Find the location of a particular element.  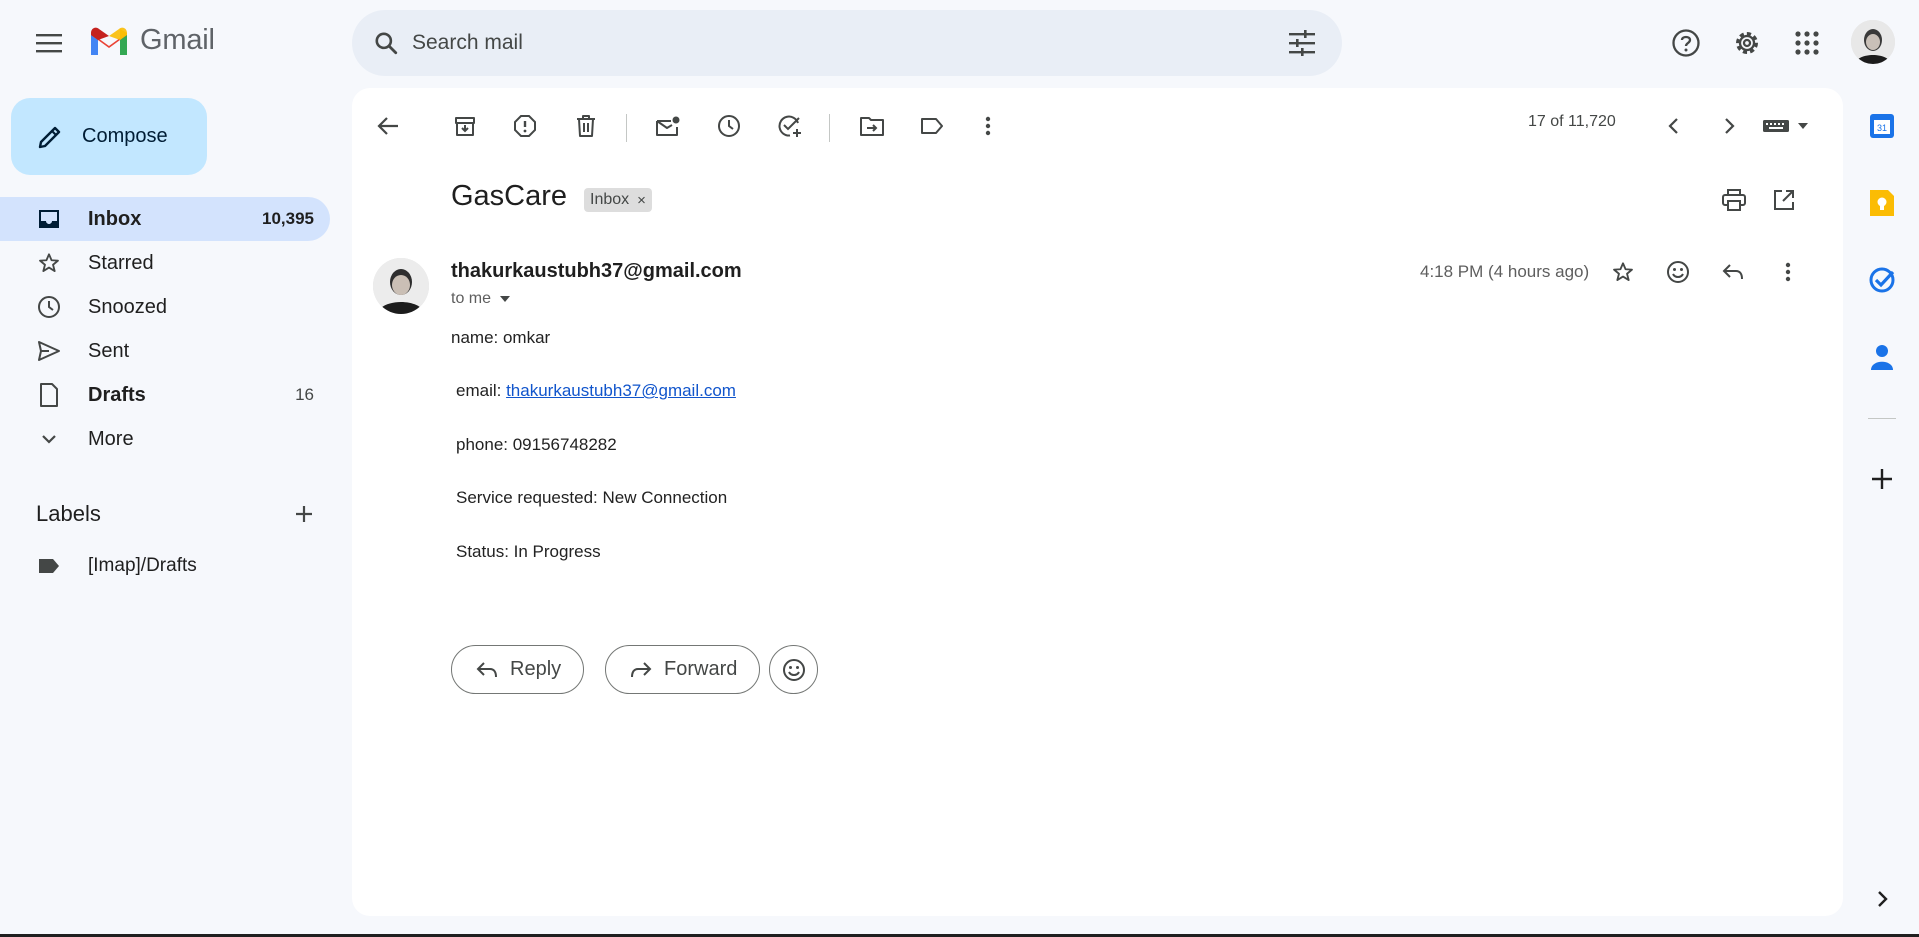

more-vertical-icon is located at coordinates (988, 126).